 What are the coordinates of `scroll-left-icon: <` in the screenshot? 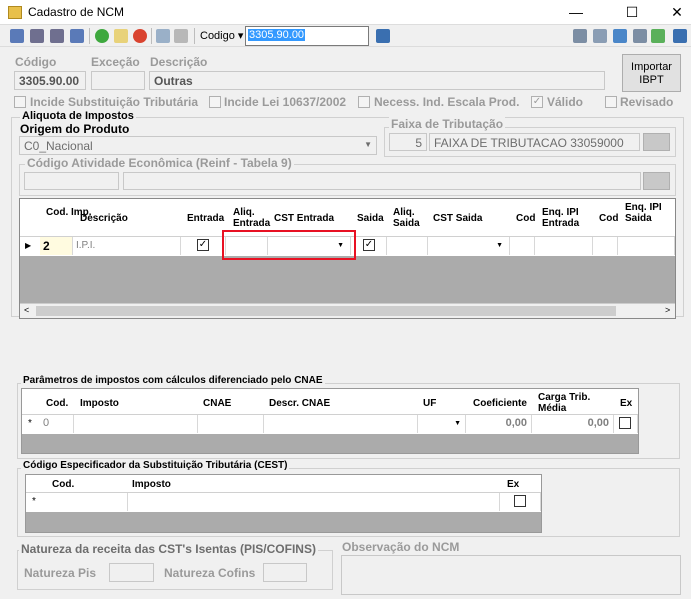 It's located at (26, 310).